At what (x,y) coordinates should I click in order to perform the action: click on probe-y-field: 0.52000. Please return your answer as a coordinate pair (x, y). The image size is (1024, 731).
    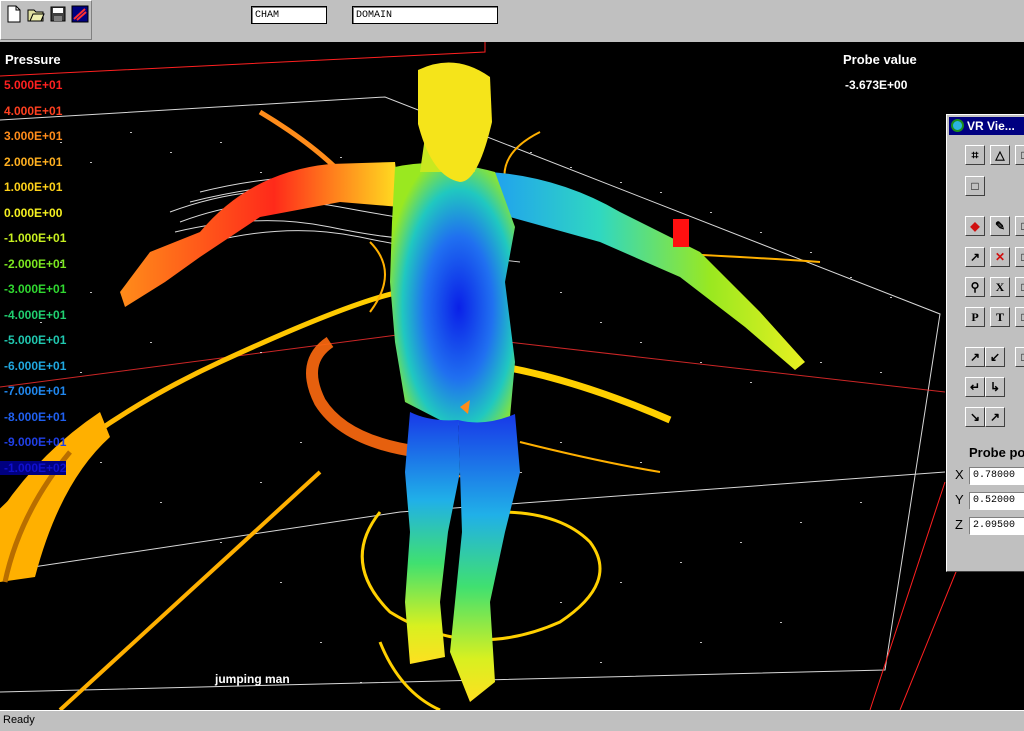
    Looking at the image, I should click on (996, 501).